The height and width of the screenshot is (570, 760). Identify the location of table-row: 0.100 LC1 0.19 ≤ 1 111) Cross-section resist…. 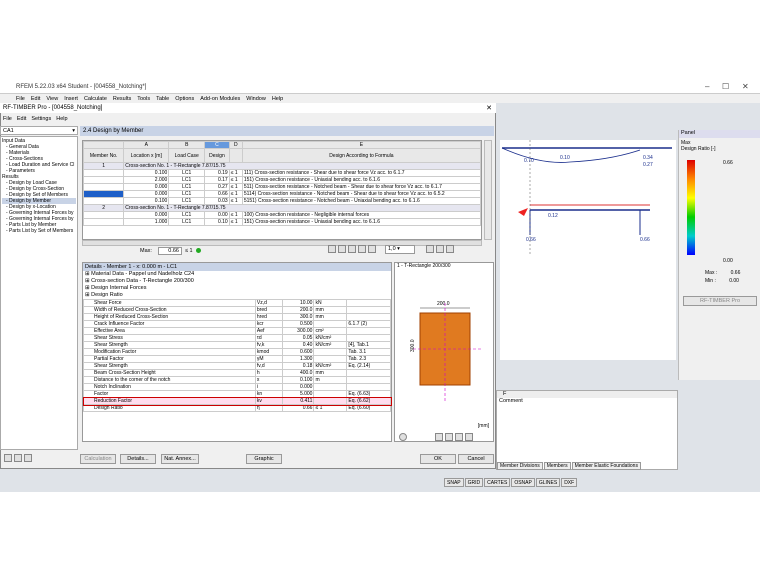
(282, 173).